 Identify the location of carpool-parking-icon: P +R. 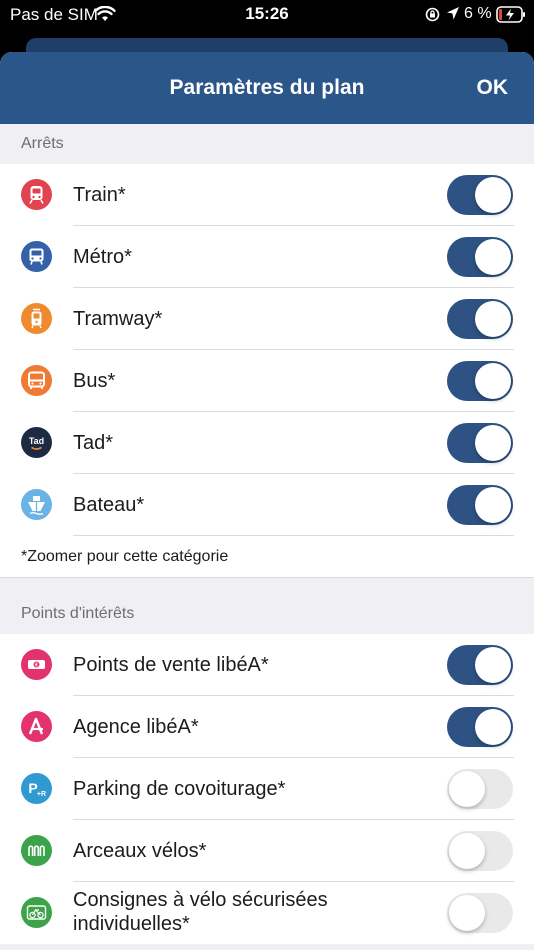
(36, 788).